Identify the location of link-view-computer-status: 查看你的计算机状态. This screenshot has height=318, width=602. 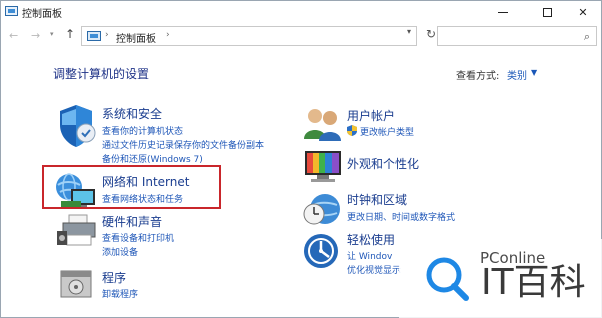
(142, 130).